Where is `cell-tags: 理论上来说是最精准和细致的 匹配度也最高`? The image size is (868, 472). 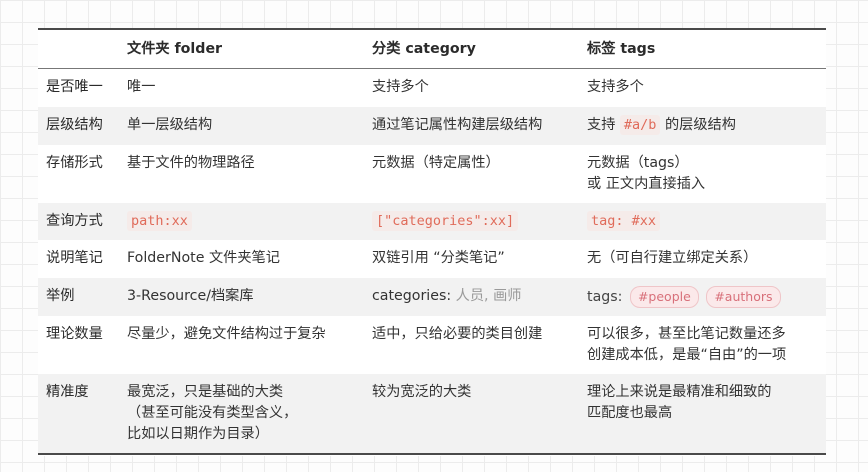
cell-tags: 理论上来说是最精准和细致的 匹配度也最高 is located at coordinates (702, 414).